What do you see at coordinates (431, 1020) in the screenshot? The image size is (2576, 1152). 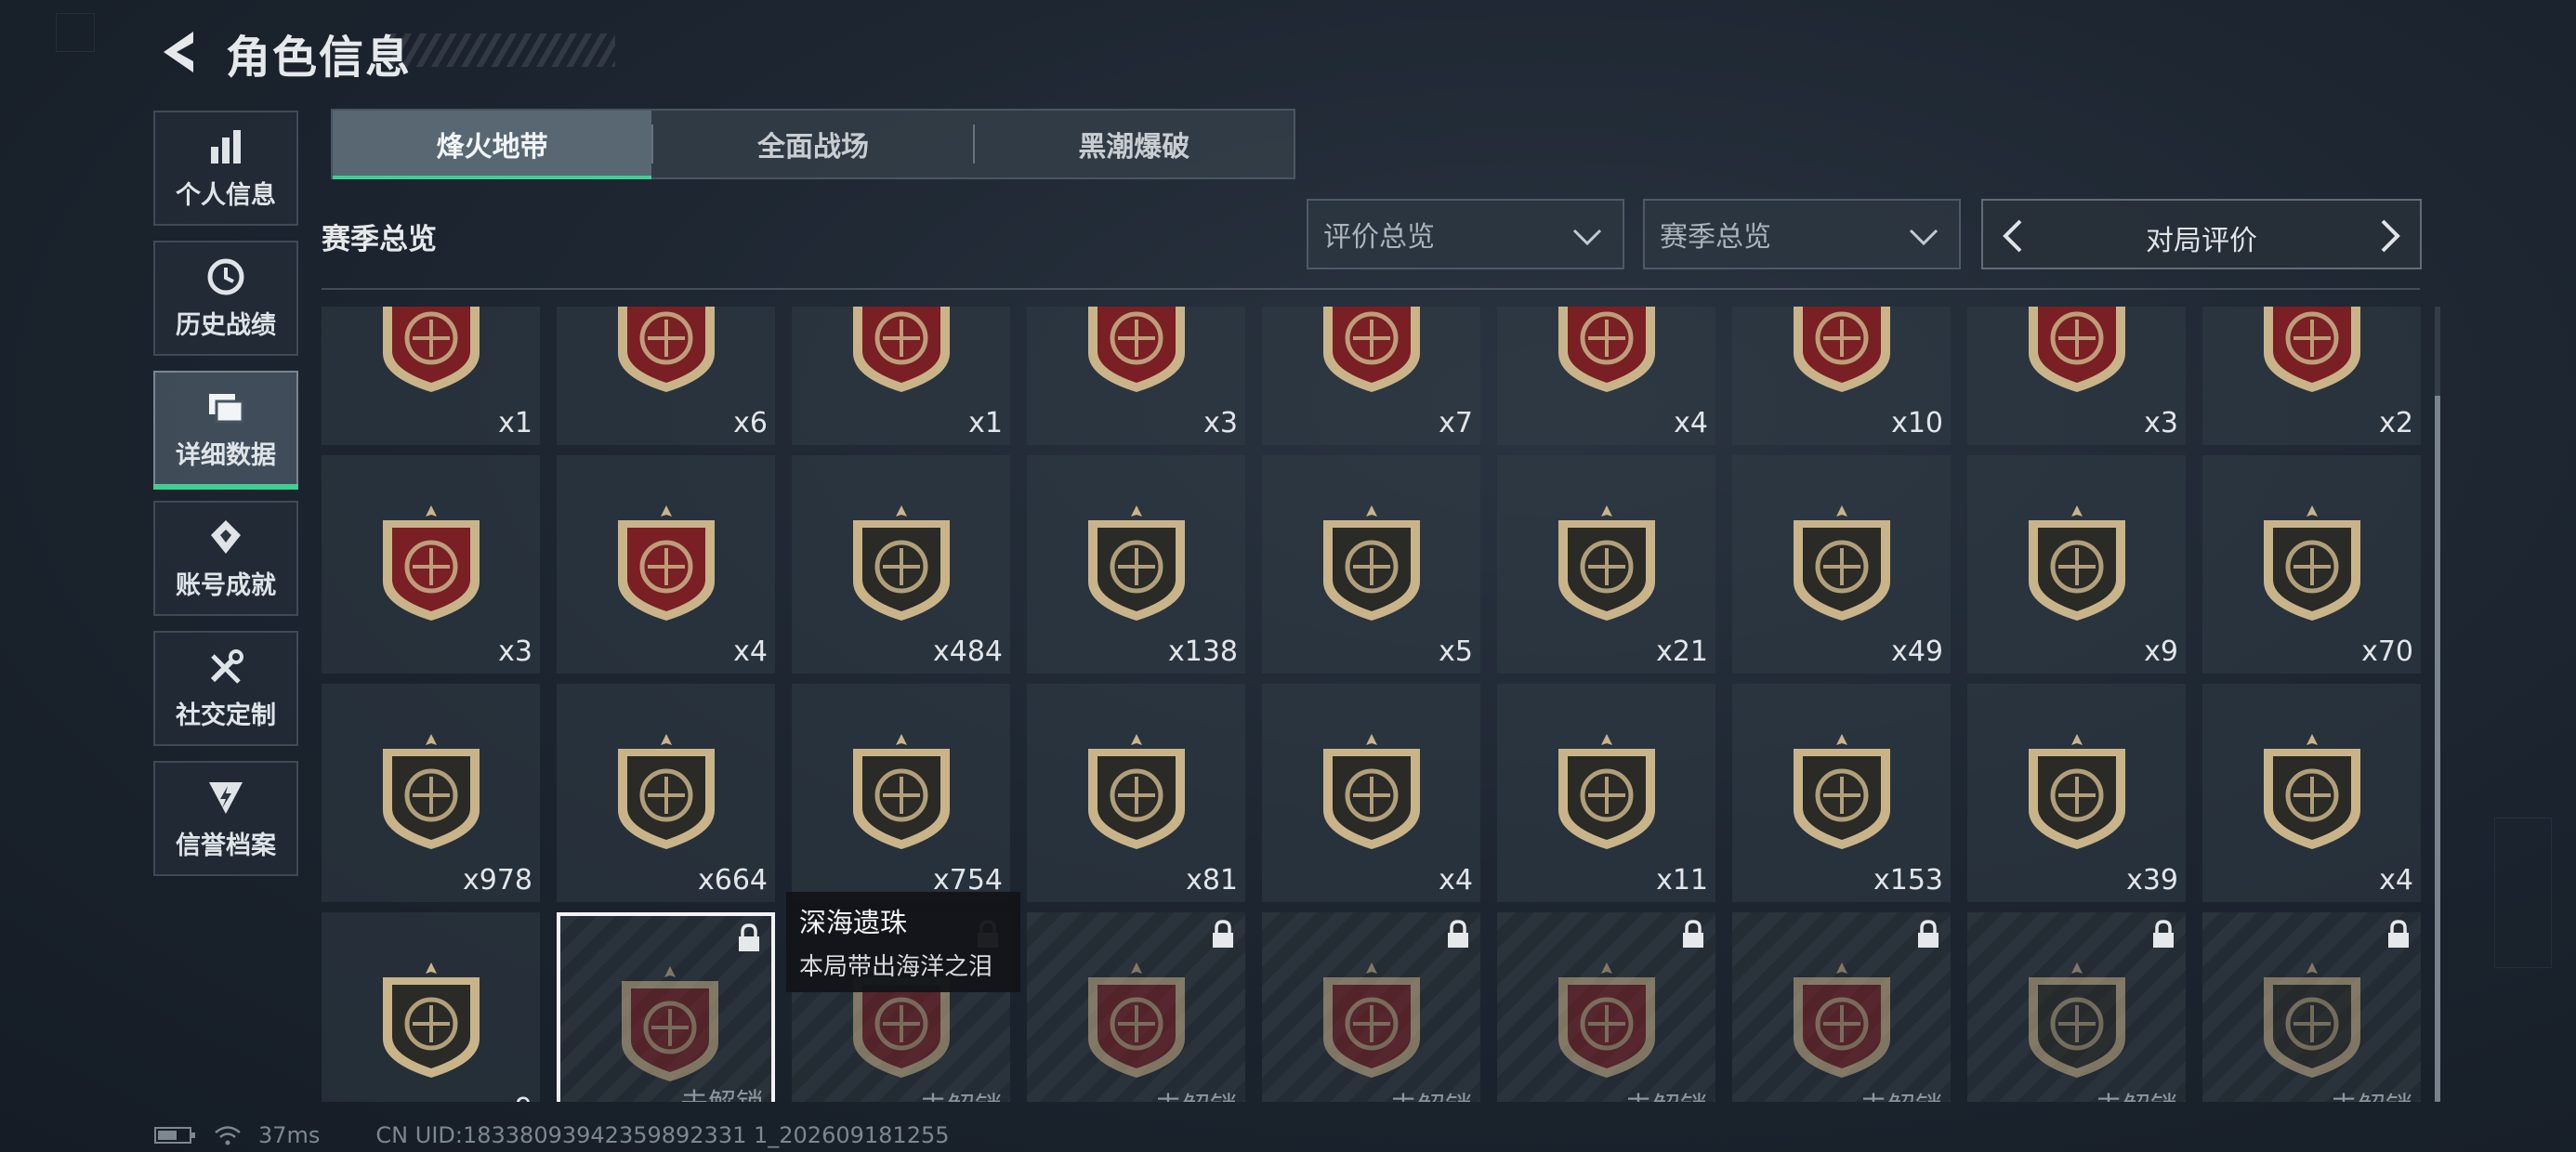 I see `bald-operator-badge-icon` at bounding box center [431, 1020].